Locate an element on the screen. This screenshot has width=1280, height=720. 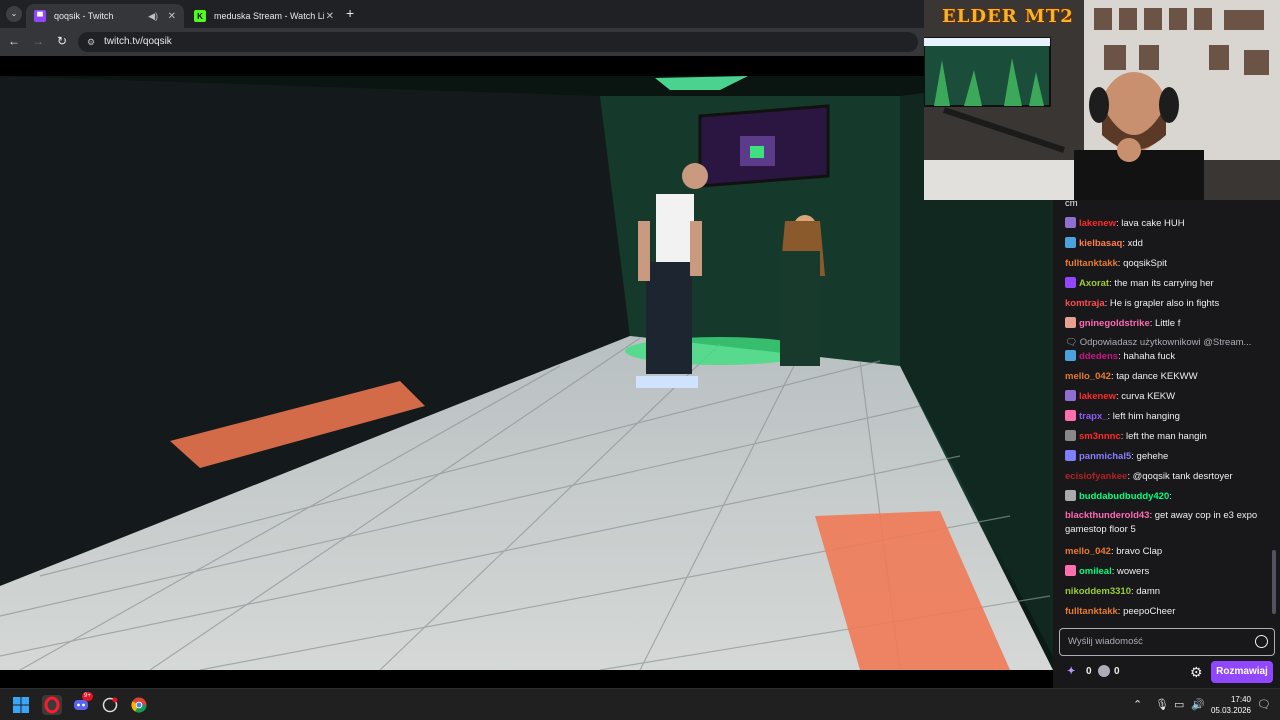
chat-scrollbar is located at coordinates (1274, 582).